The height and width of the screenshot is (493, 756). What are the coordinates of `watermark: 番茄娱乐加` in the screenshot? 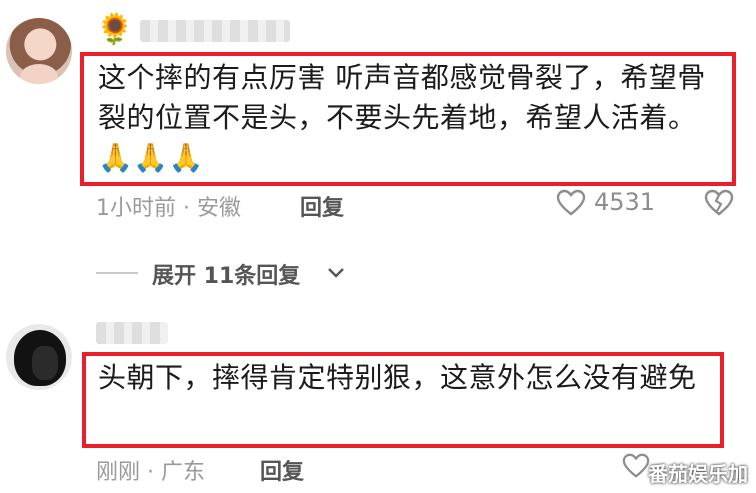 It's located at (698, 474).